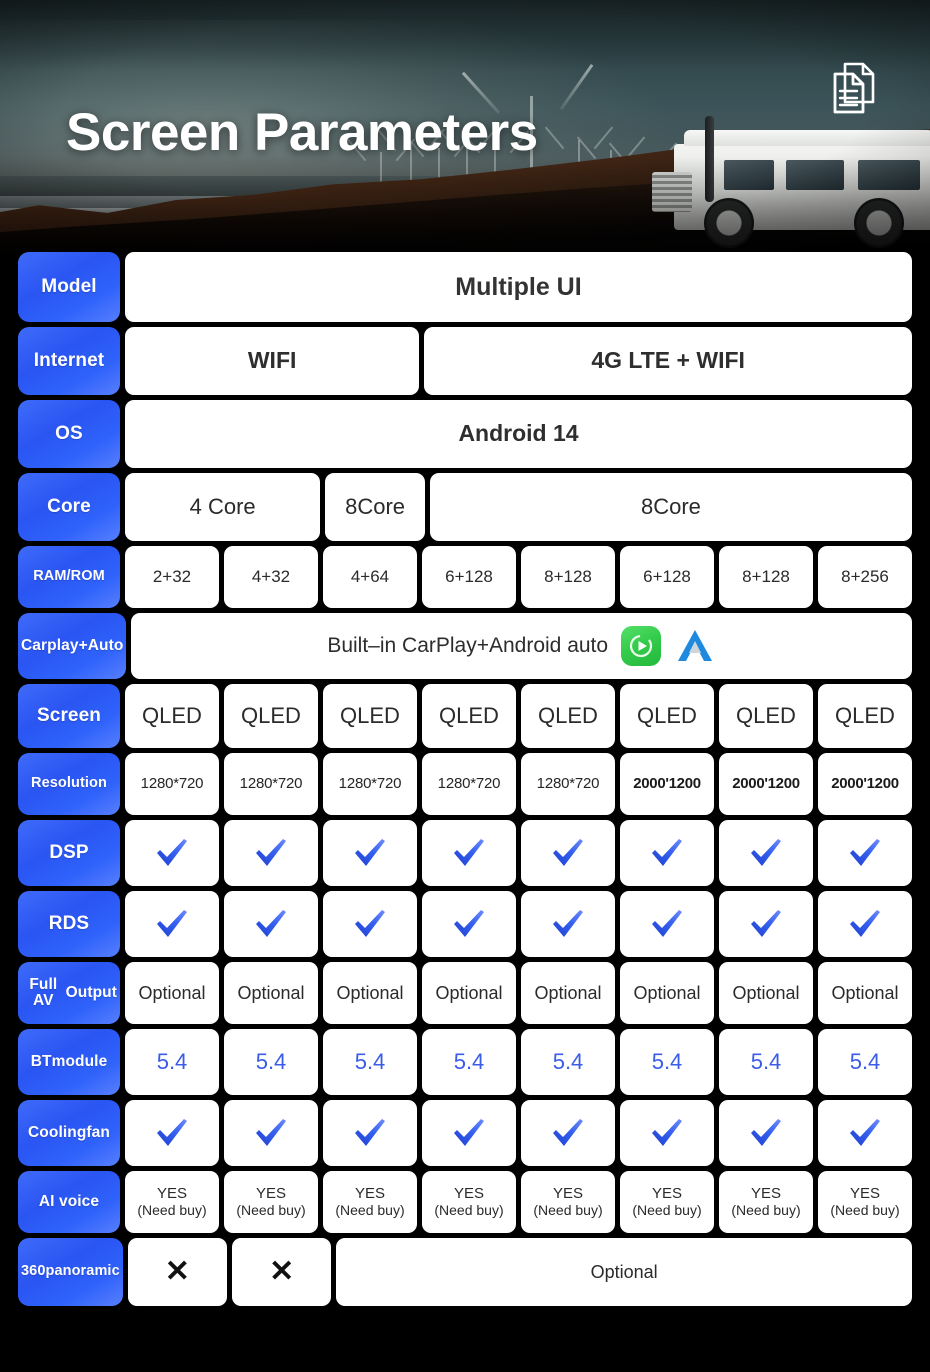 This screenshot has height=1372, width=930. What do you see at coordinates (375, 507) in the screenshot?
I see `cell-value: 8Core` at bounding box center [375, 507].